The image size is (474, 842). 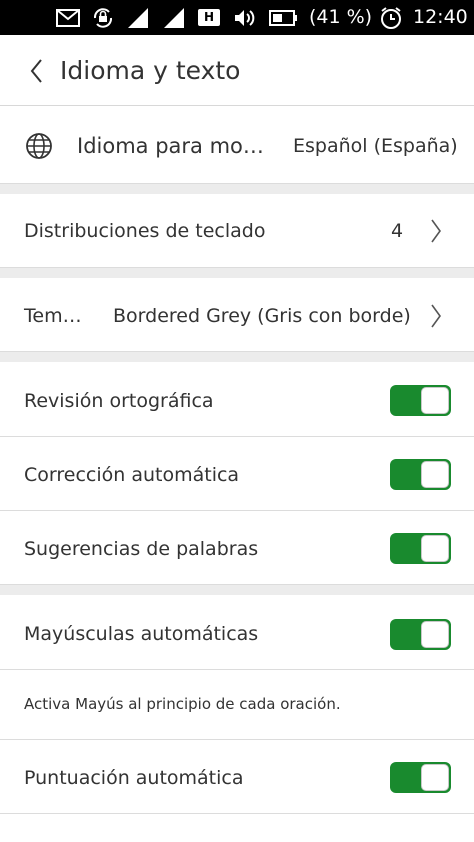 What do you see at coordinates (141, 549) in the screenshot?
I see `word-suggestions-label: Sugerencias de palabras` at bounding box center [141, 549].